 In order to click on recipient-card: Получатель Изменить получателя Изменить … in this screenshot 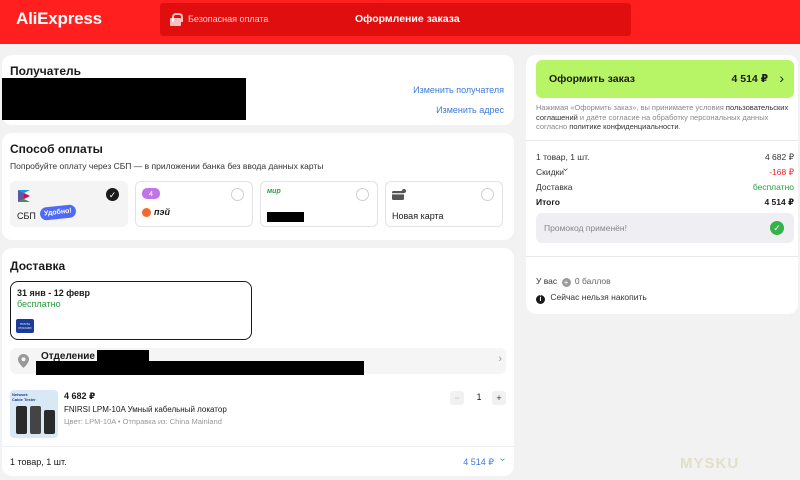, I will do `click(258, 90)`.